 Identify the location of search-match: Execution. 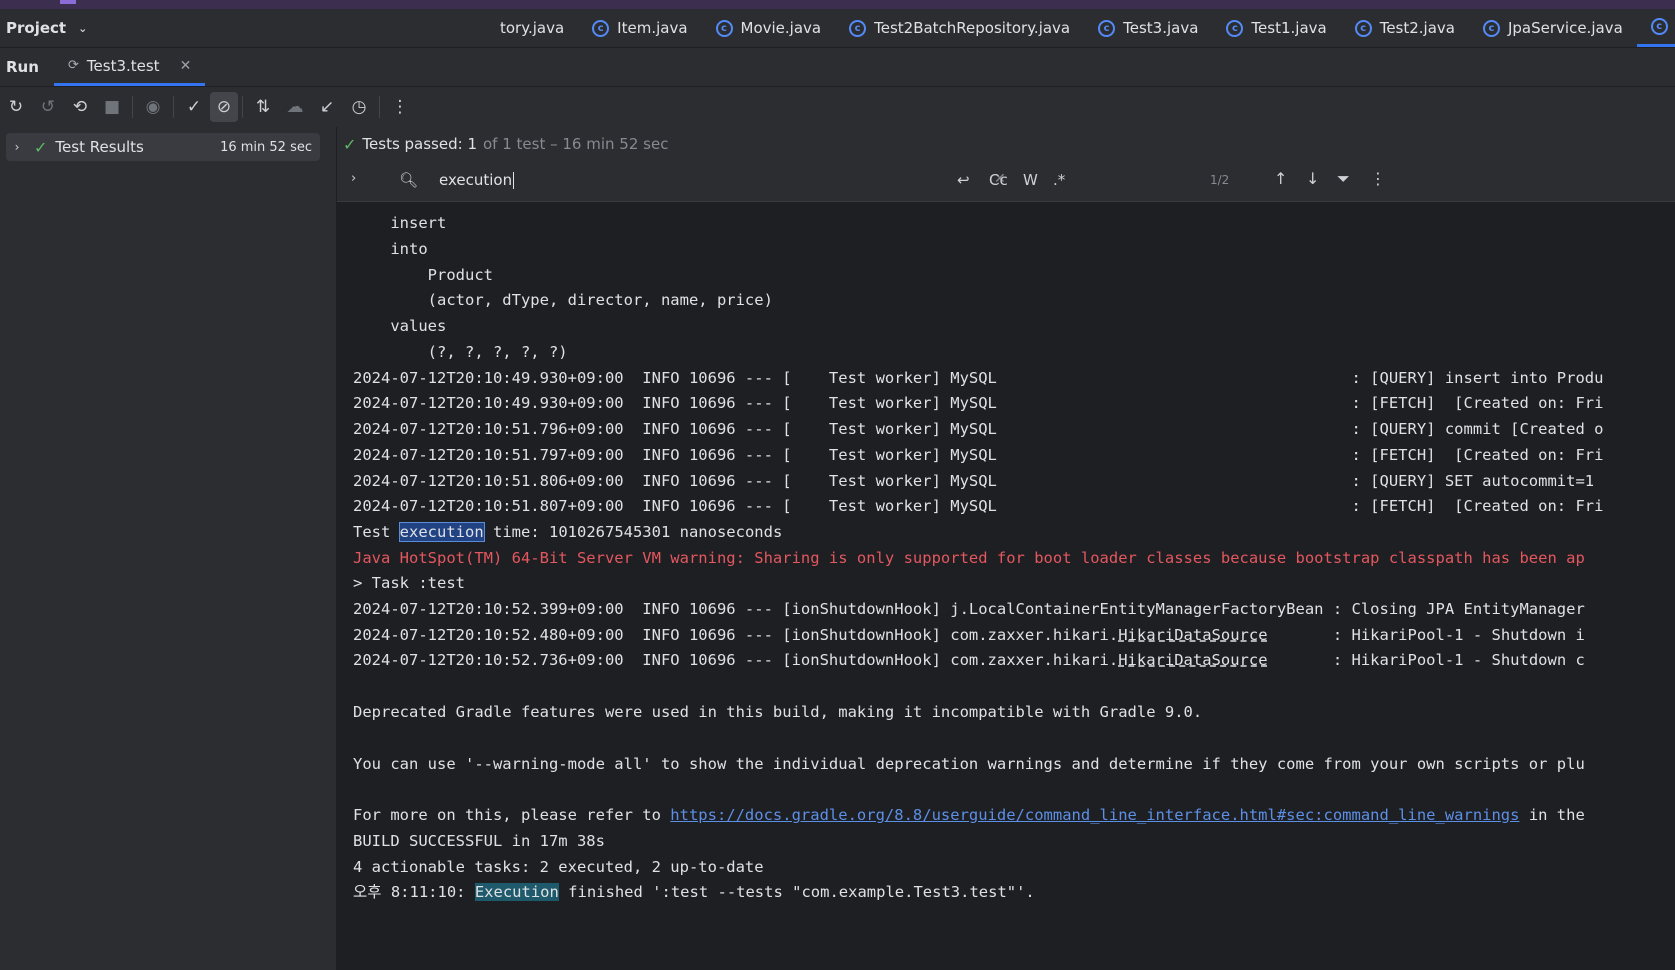
(516, 892).